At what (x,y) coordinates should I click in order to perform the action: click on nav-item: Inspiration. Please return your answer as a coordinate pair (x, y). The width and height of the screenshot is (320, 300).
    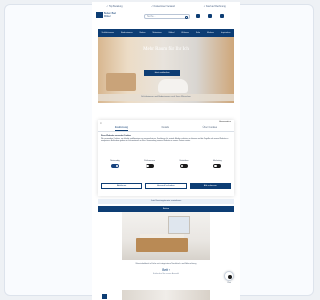
    Looking at the image, I should click on (226, 33).